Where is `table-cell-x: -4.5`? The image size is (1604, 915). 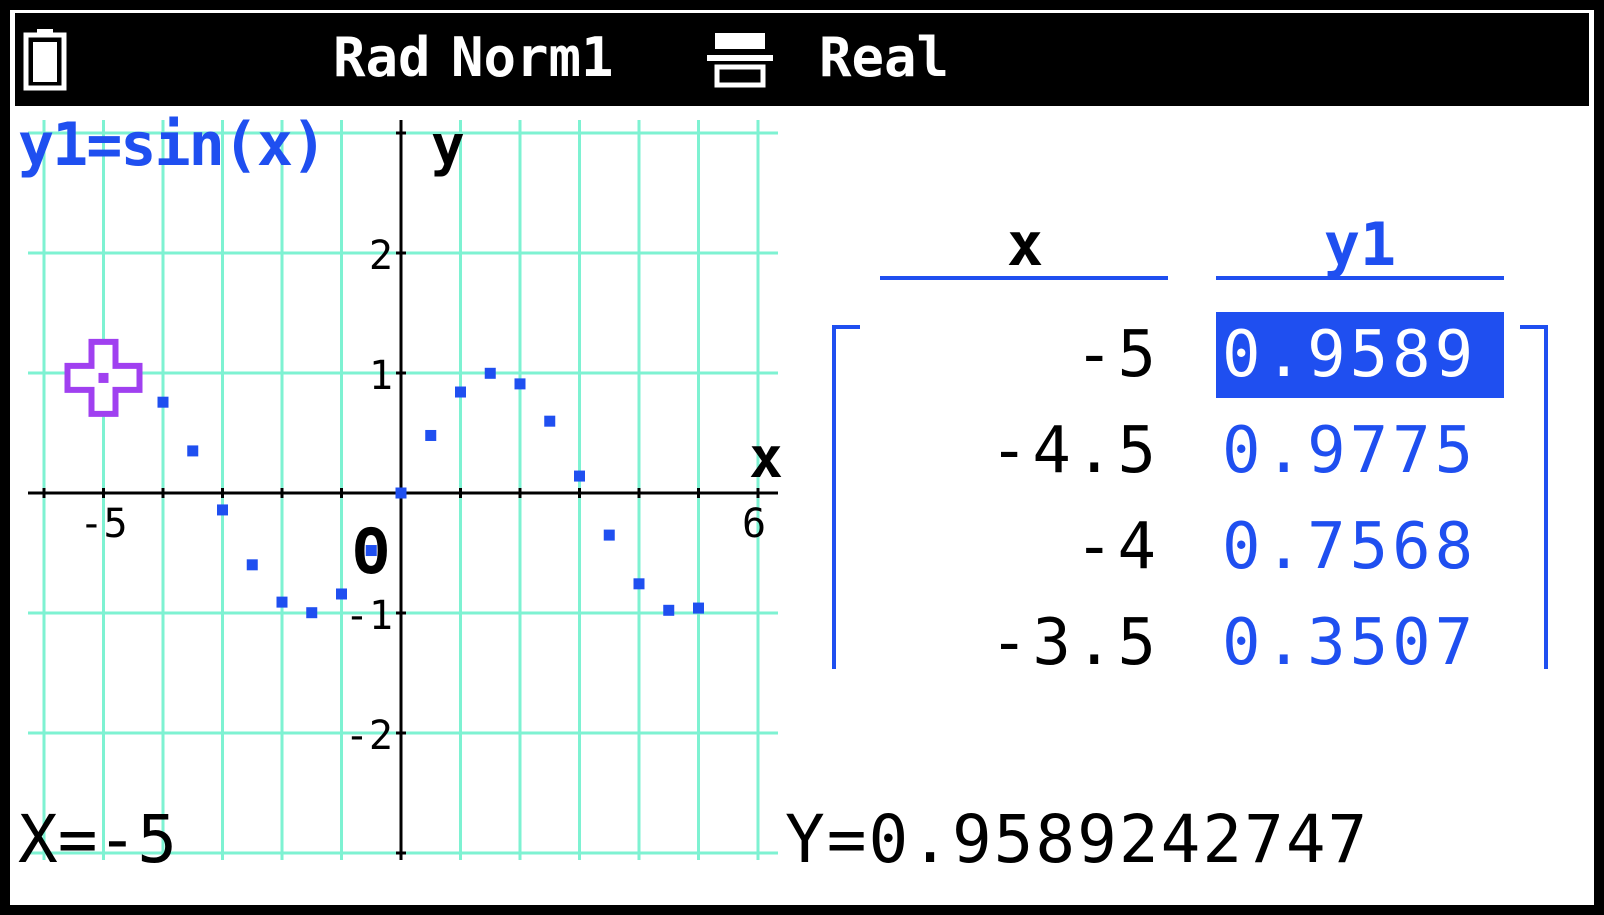 table-cell-x: -4.5 is located at coordinates (1074, 451).